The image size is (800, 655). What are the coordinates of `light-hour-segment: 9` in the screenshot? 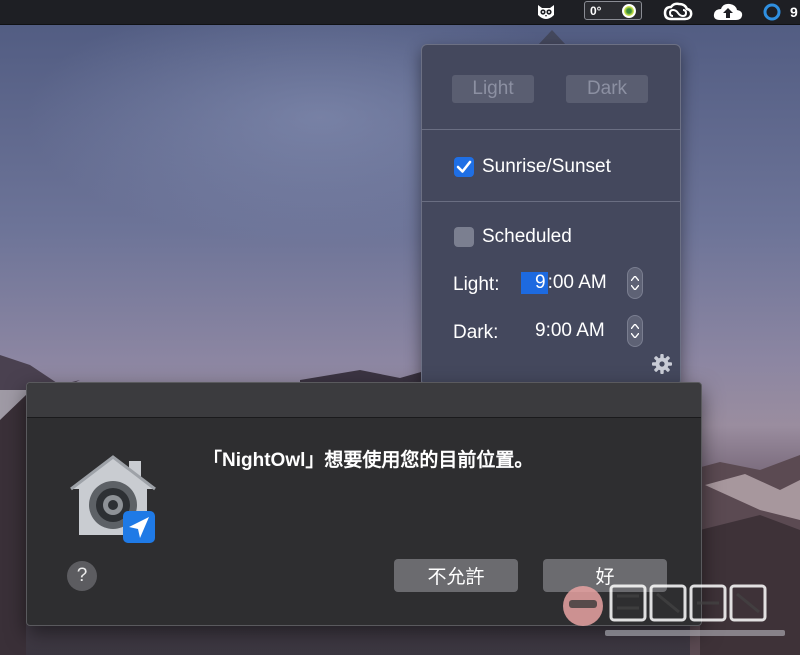 It's located at (534, 283).